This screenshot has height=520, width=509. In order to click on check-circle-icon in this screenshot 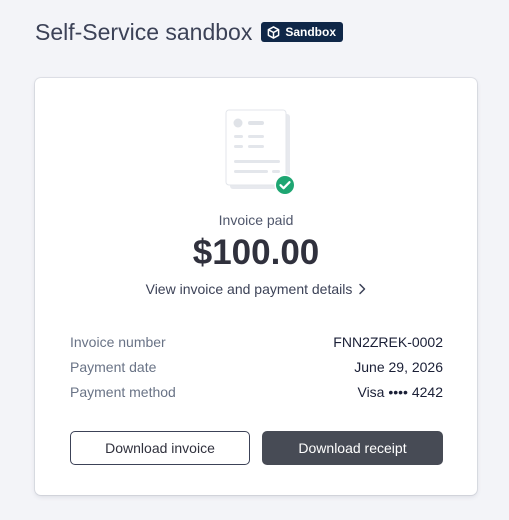, I will do `click(285, 185)`.